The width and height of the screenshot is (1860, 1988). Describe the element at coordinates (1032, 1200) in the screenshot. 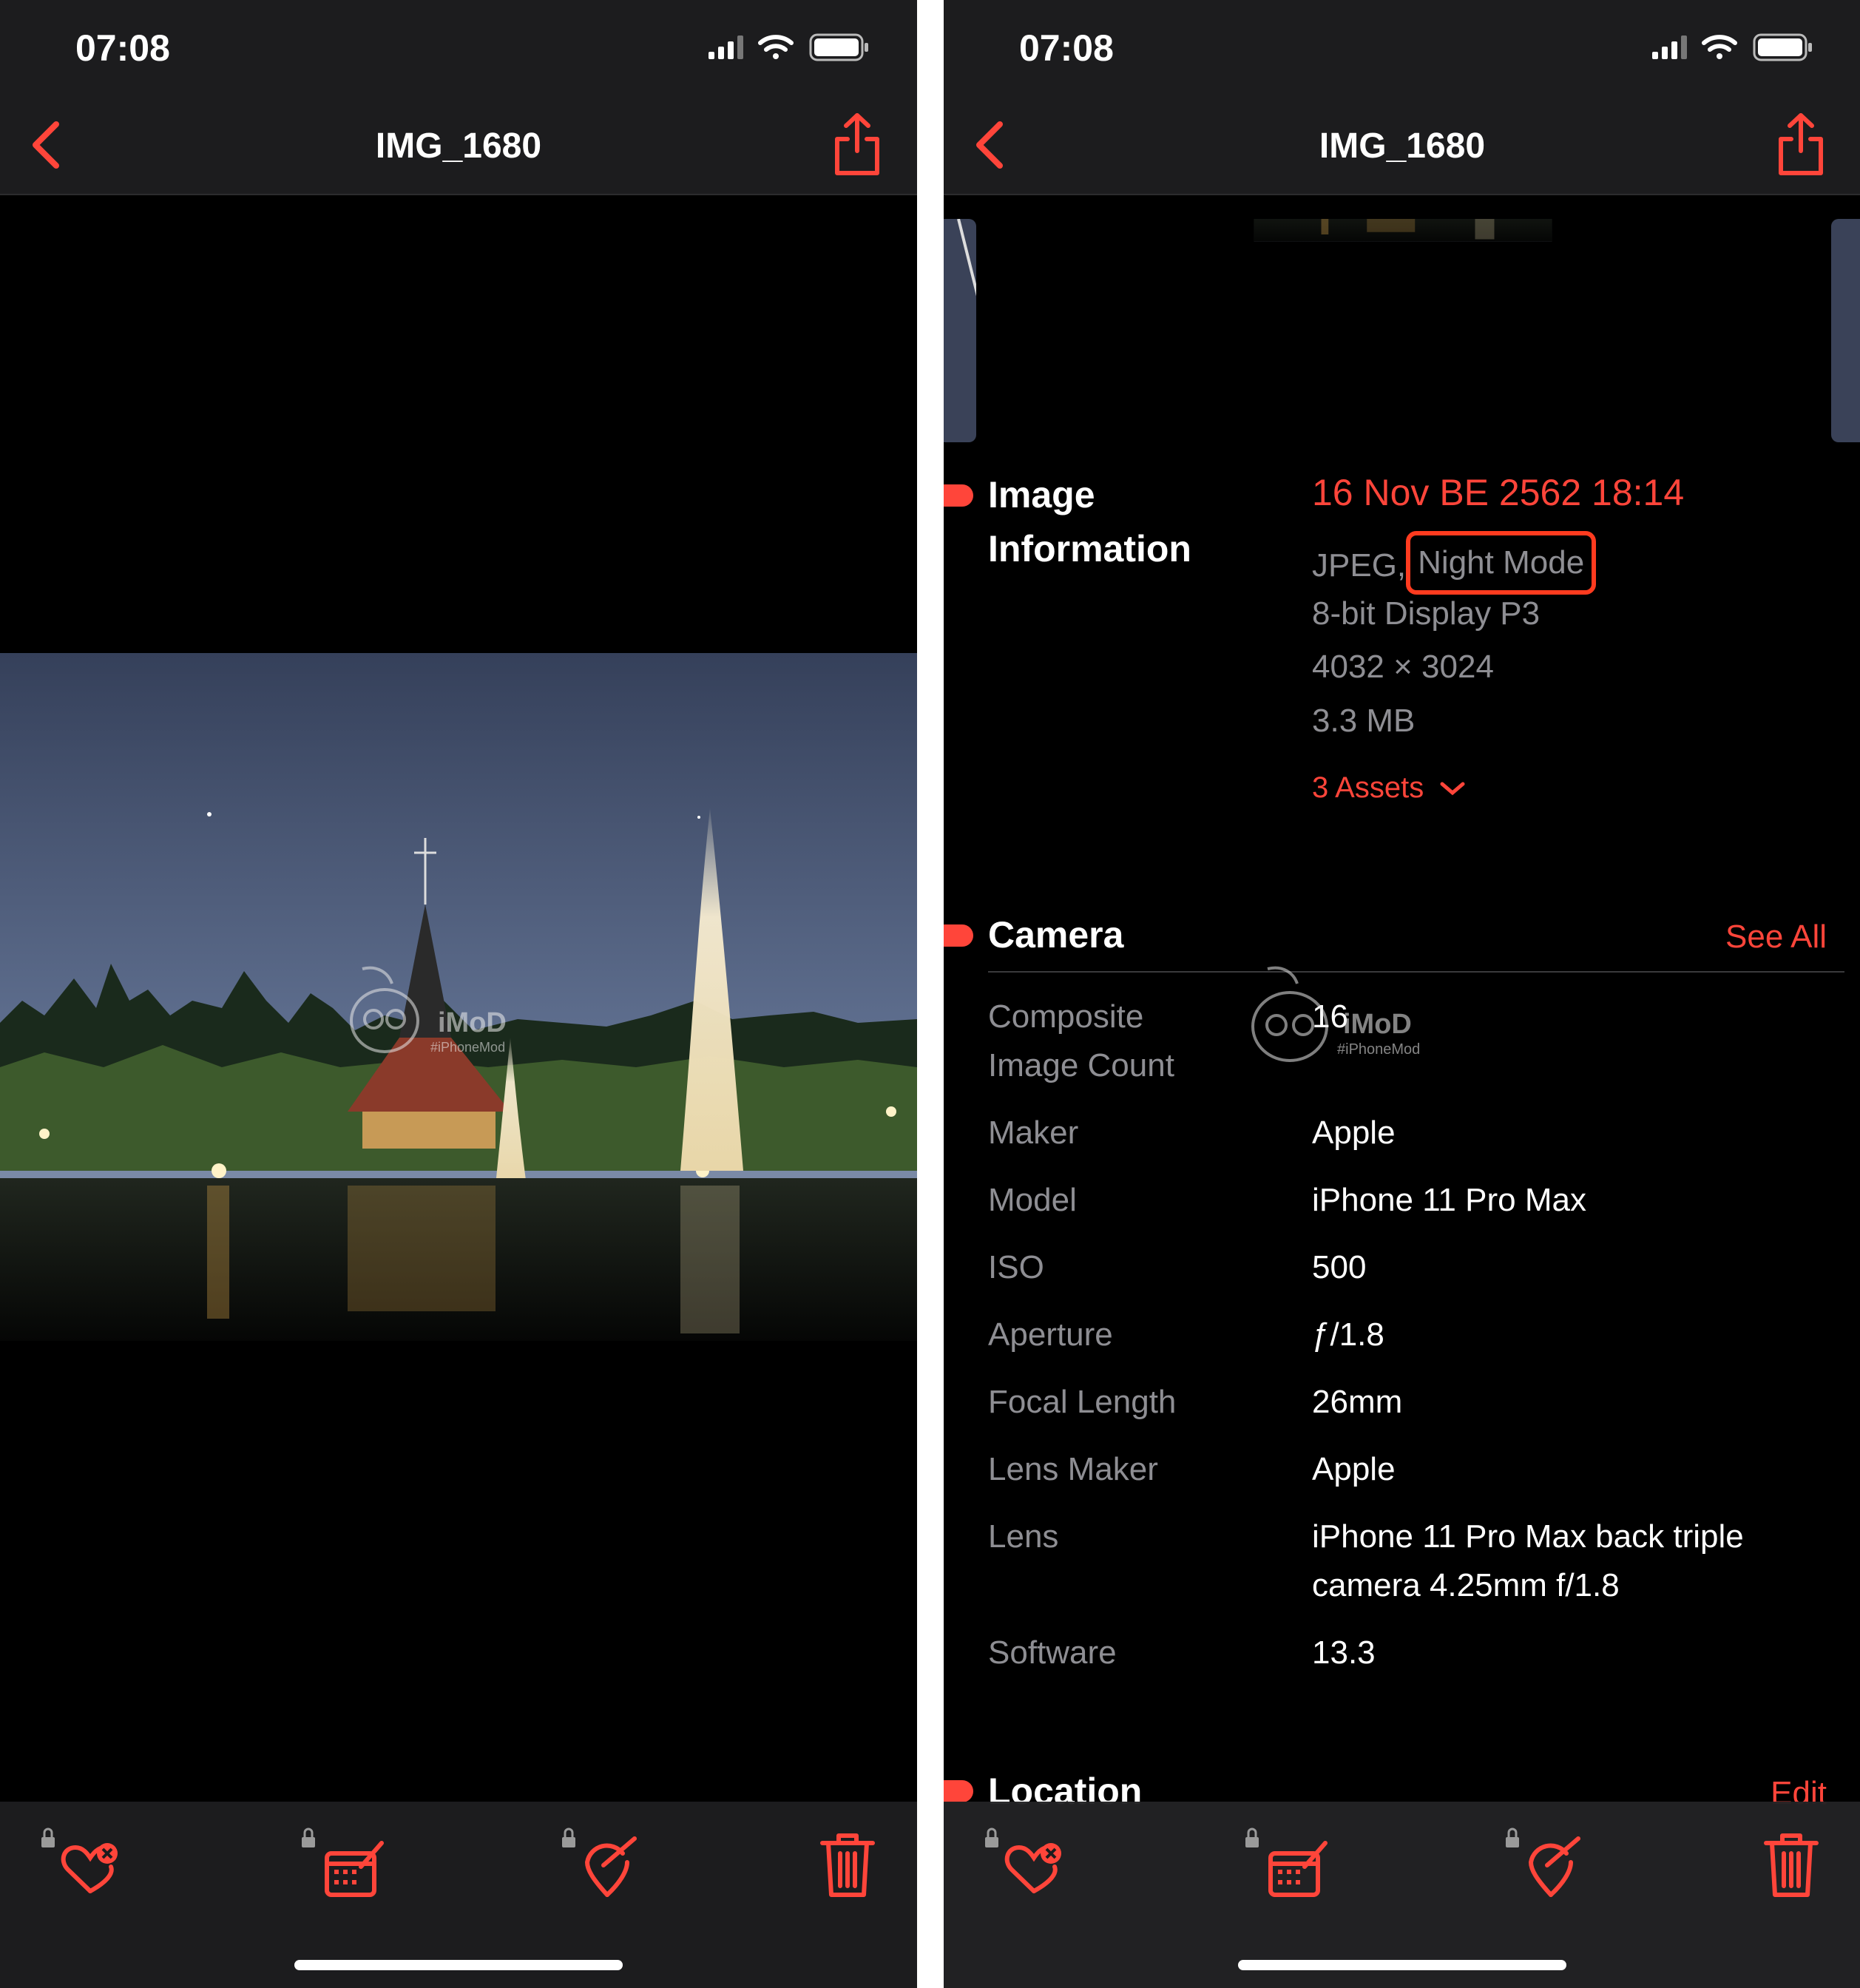

I see `model-label: Model` at that location.